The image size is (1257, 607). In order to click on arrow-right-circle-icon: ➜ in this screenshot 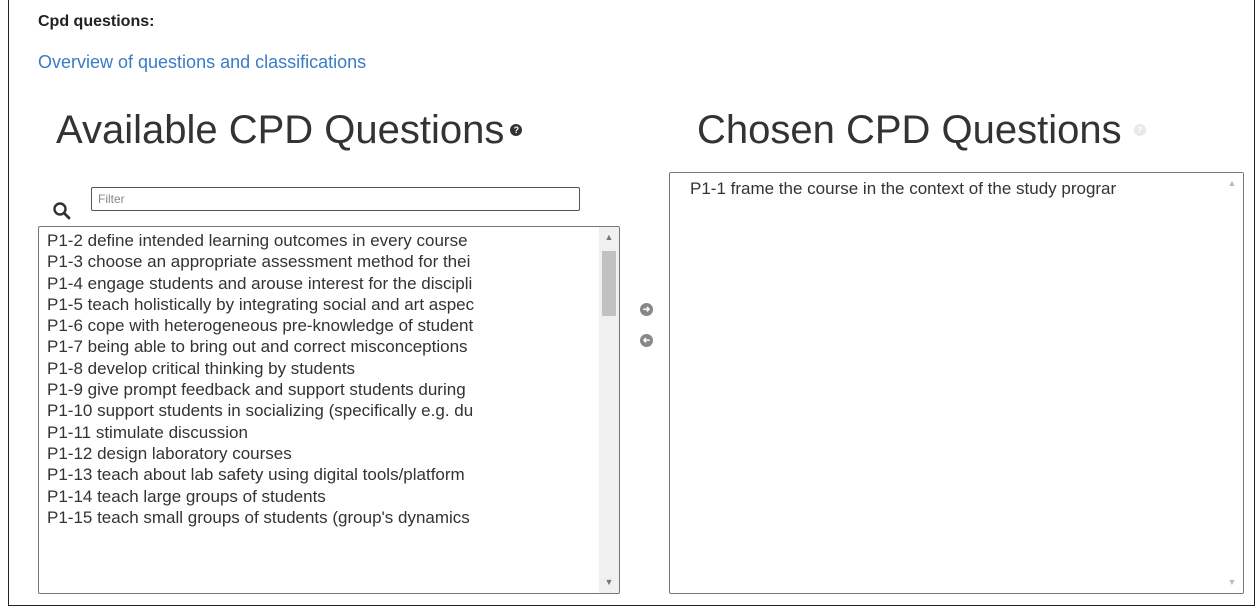, I will do `click(646, 309)`.